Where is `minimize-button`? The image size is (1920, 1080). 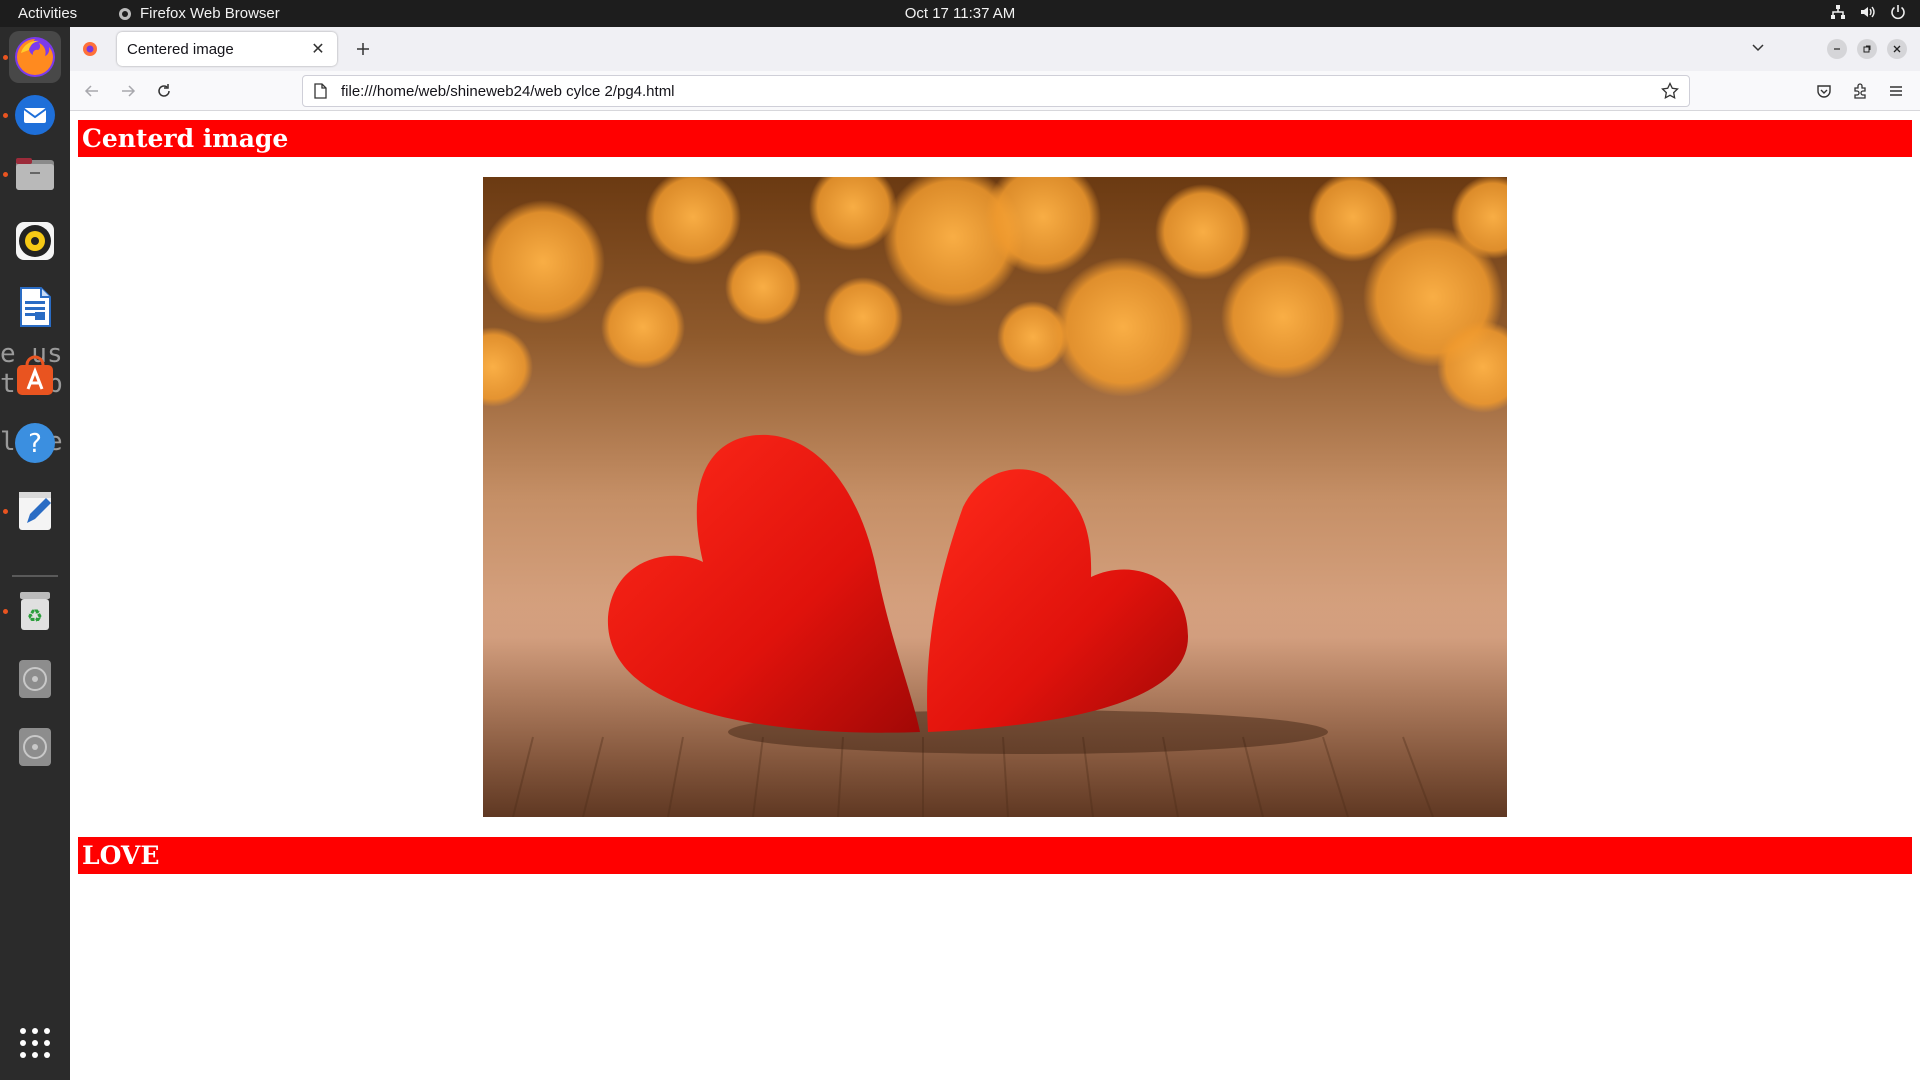 minimize-button is located at coordinates (1837, 49).